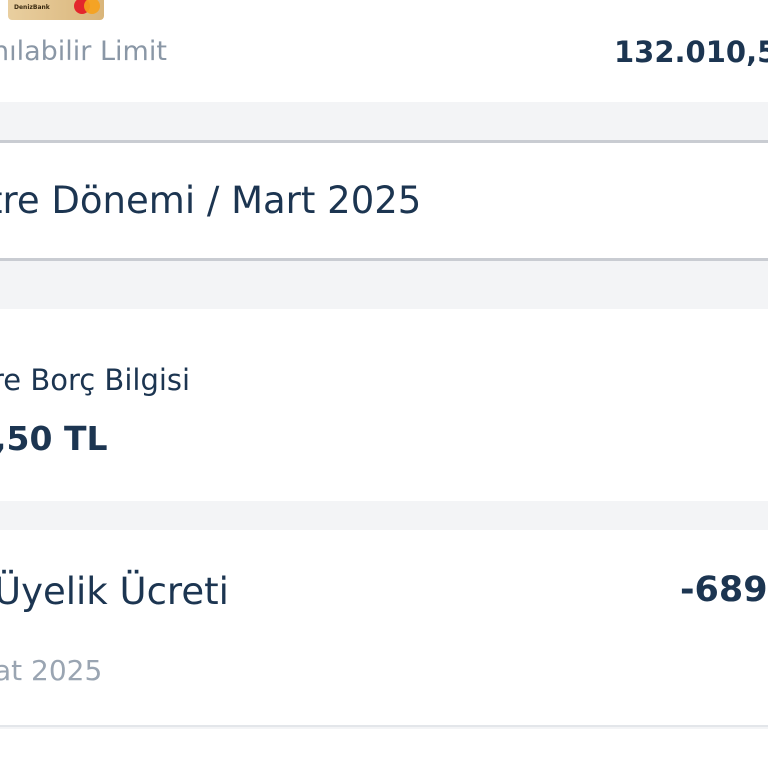  Describe the element at coordinates (691, 52) in the screenshot. I see `available-limit-value: 132.010,50` at that location.